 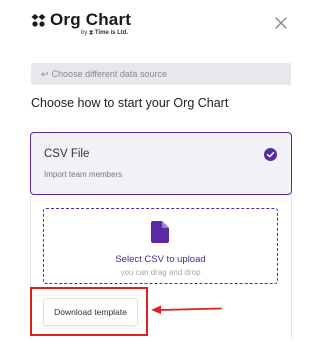 What do you see at coordinates (91, 19) in the screenshot?
I see `logo-title: Org Chart` at bounding box center [91, 19].